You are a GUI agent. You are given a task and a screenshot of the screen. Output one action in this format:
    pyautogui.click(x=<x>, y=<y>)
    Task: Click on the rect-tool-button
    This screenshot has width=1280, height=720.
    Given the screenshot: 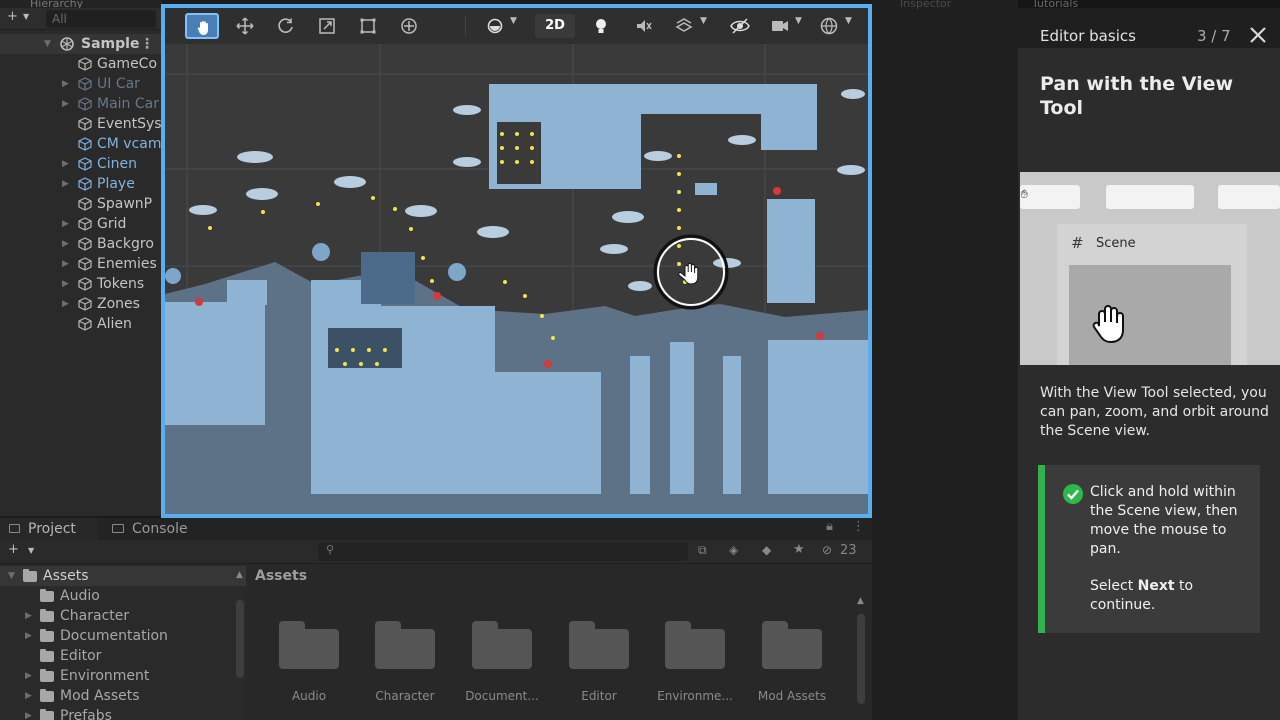 What is the action you would take?
    pyautogui.click(x=368, y=26)
    